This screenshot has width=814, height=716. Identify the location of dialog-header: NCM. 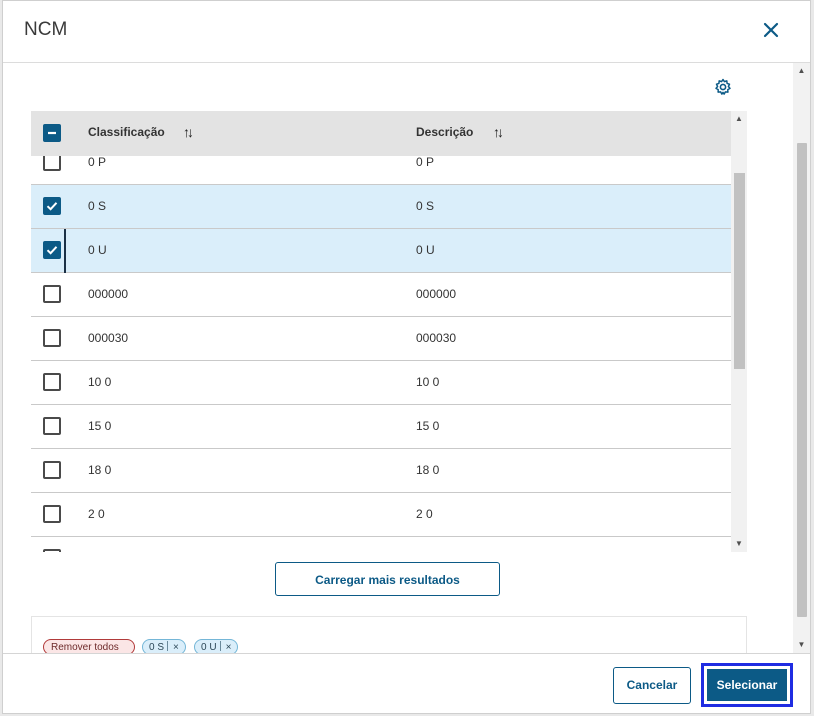
(406, 32).